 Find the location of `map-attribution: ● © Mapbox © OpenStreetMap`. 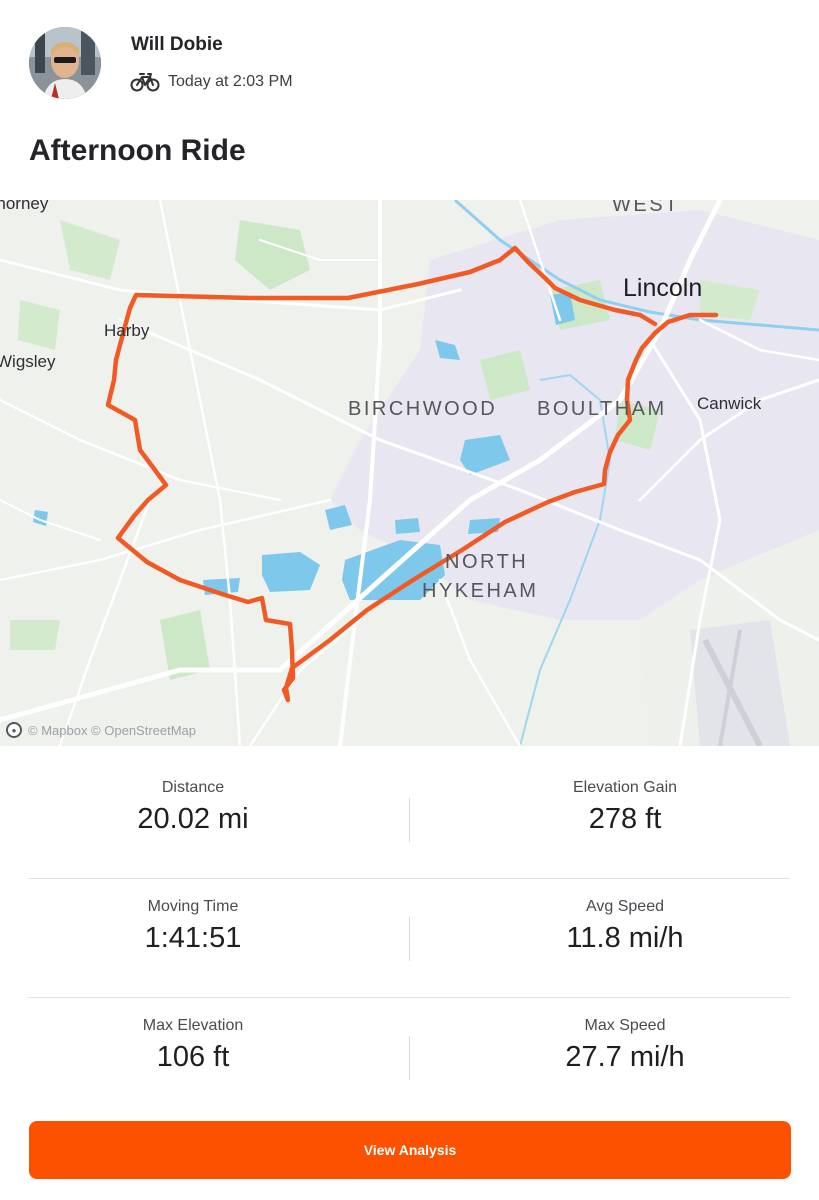

map-attribution: ● © Mapbox © OpenStreetMap is located at coordinates (101, 730).